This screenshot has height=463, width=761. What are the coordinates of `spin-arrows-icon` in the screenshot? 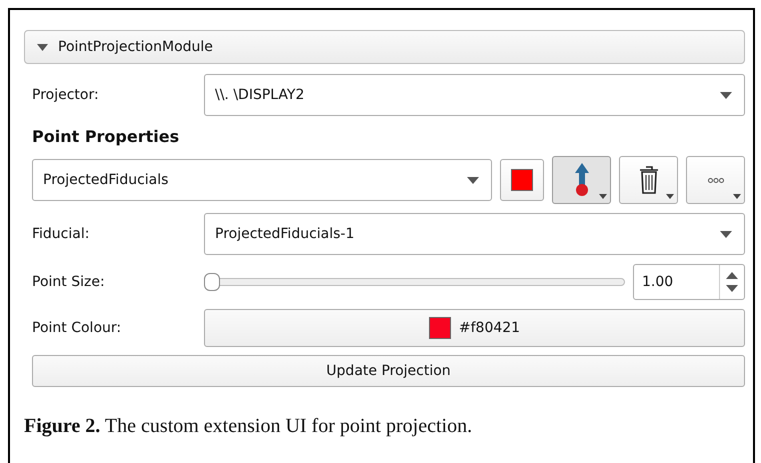 It's located at (732, 282).